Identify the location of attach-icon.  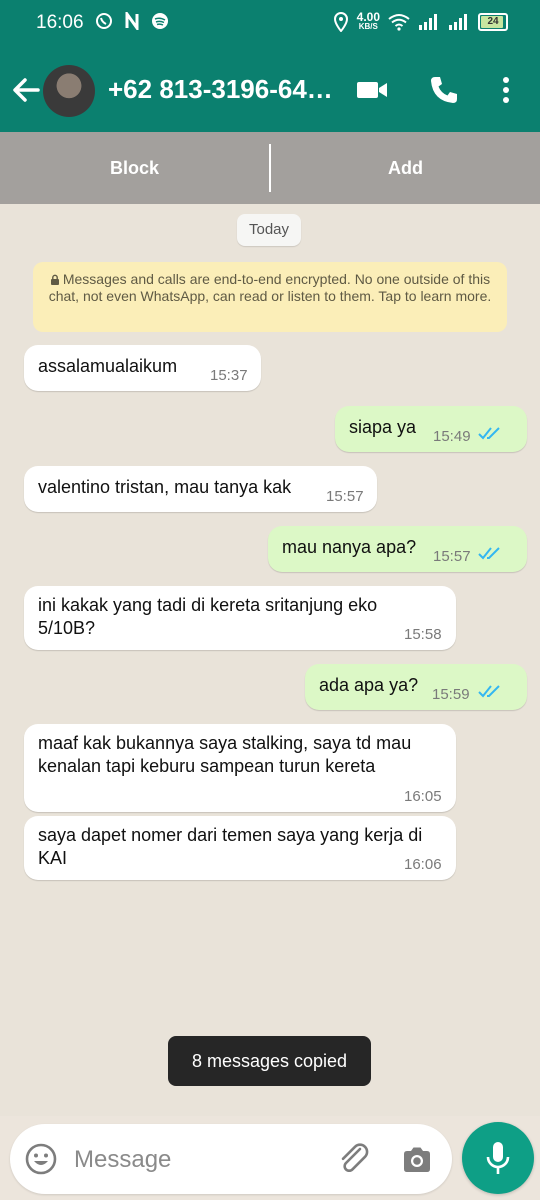
(354, 1159).